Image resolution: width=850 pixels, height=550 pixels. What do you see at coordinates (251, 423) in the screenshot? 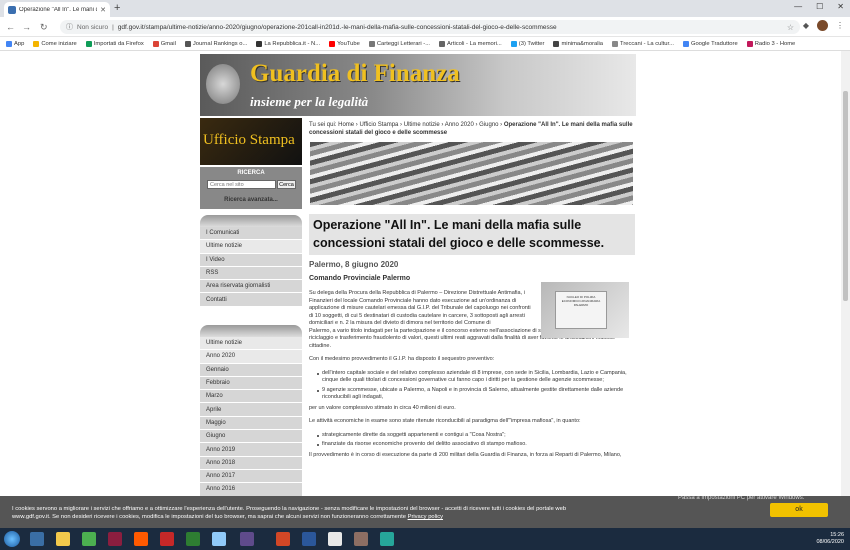
I see `sidebar-item: Maggio` at bounding box center [251, 423].